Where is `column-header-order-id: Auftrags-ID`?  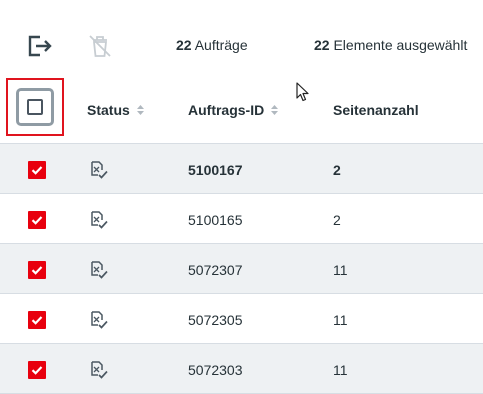 column-header-order-id: Auftrags-ID is located at coordinates (233, 110).